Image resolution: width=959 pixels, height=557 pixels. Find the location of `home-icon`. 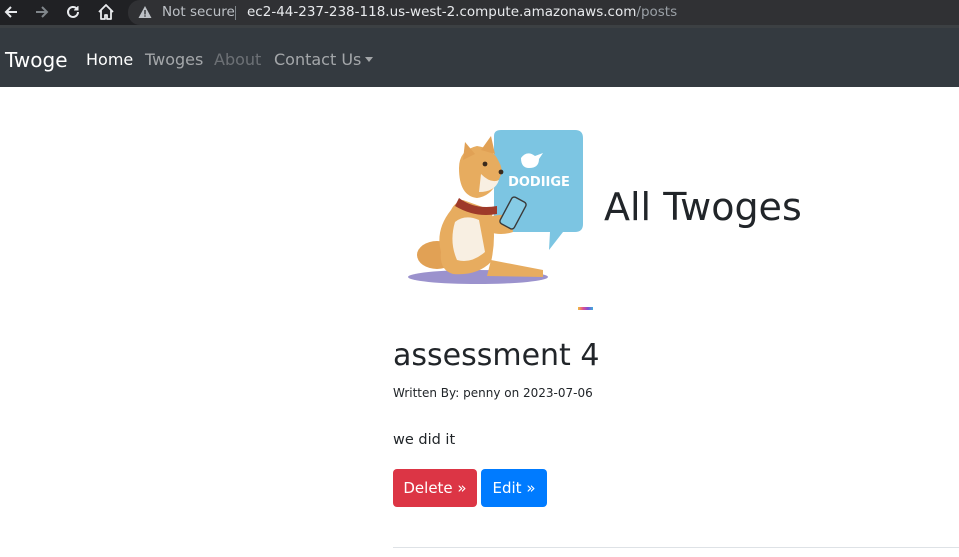

home-icon is located at coordinates (106, 12).